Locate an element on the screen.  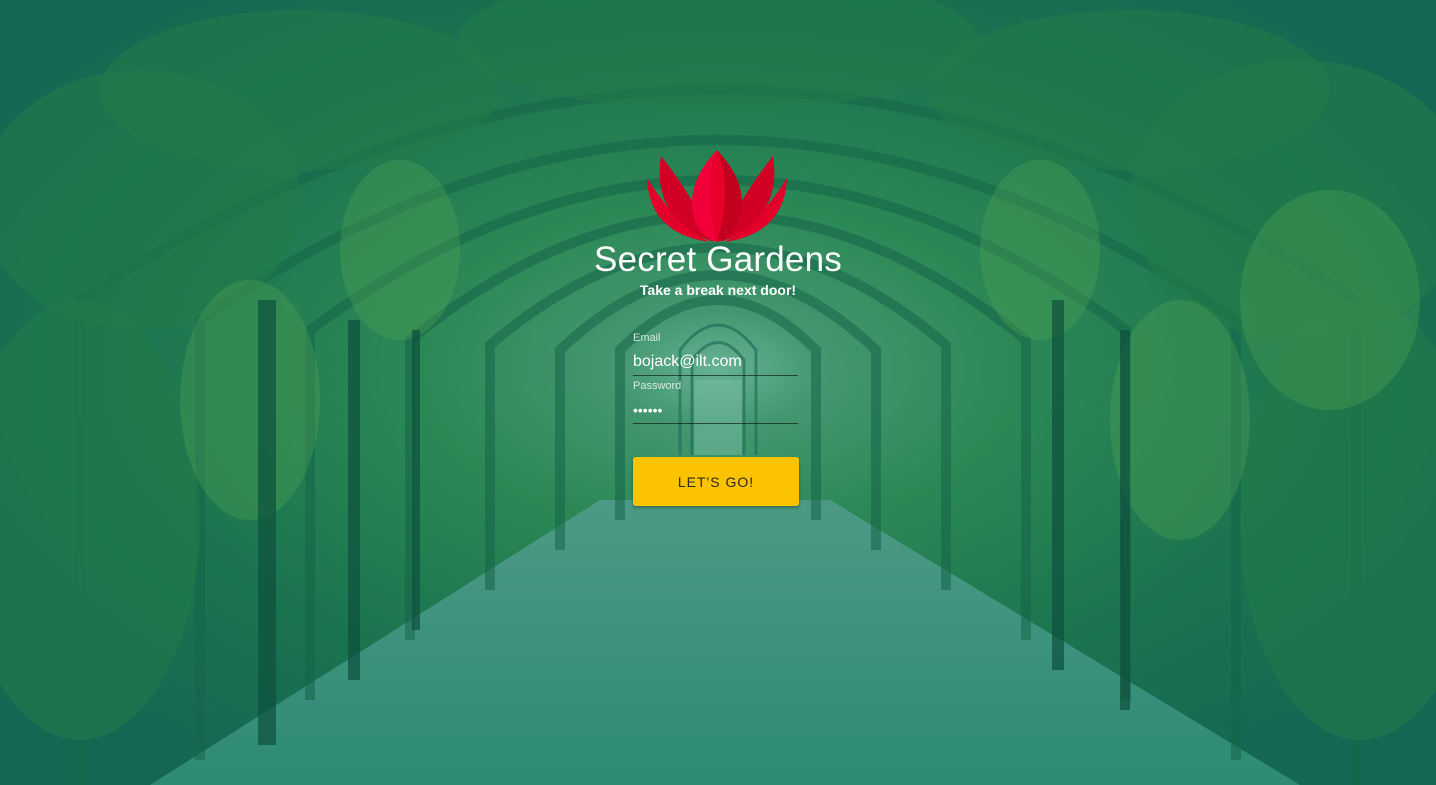
email-label: Email is located at coordinates (647, 338).